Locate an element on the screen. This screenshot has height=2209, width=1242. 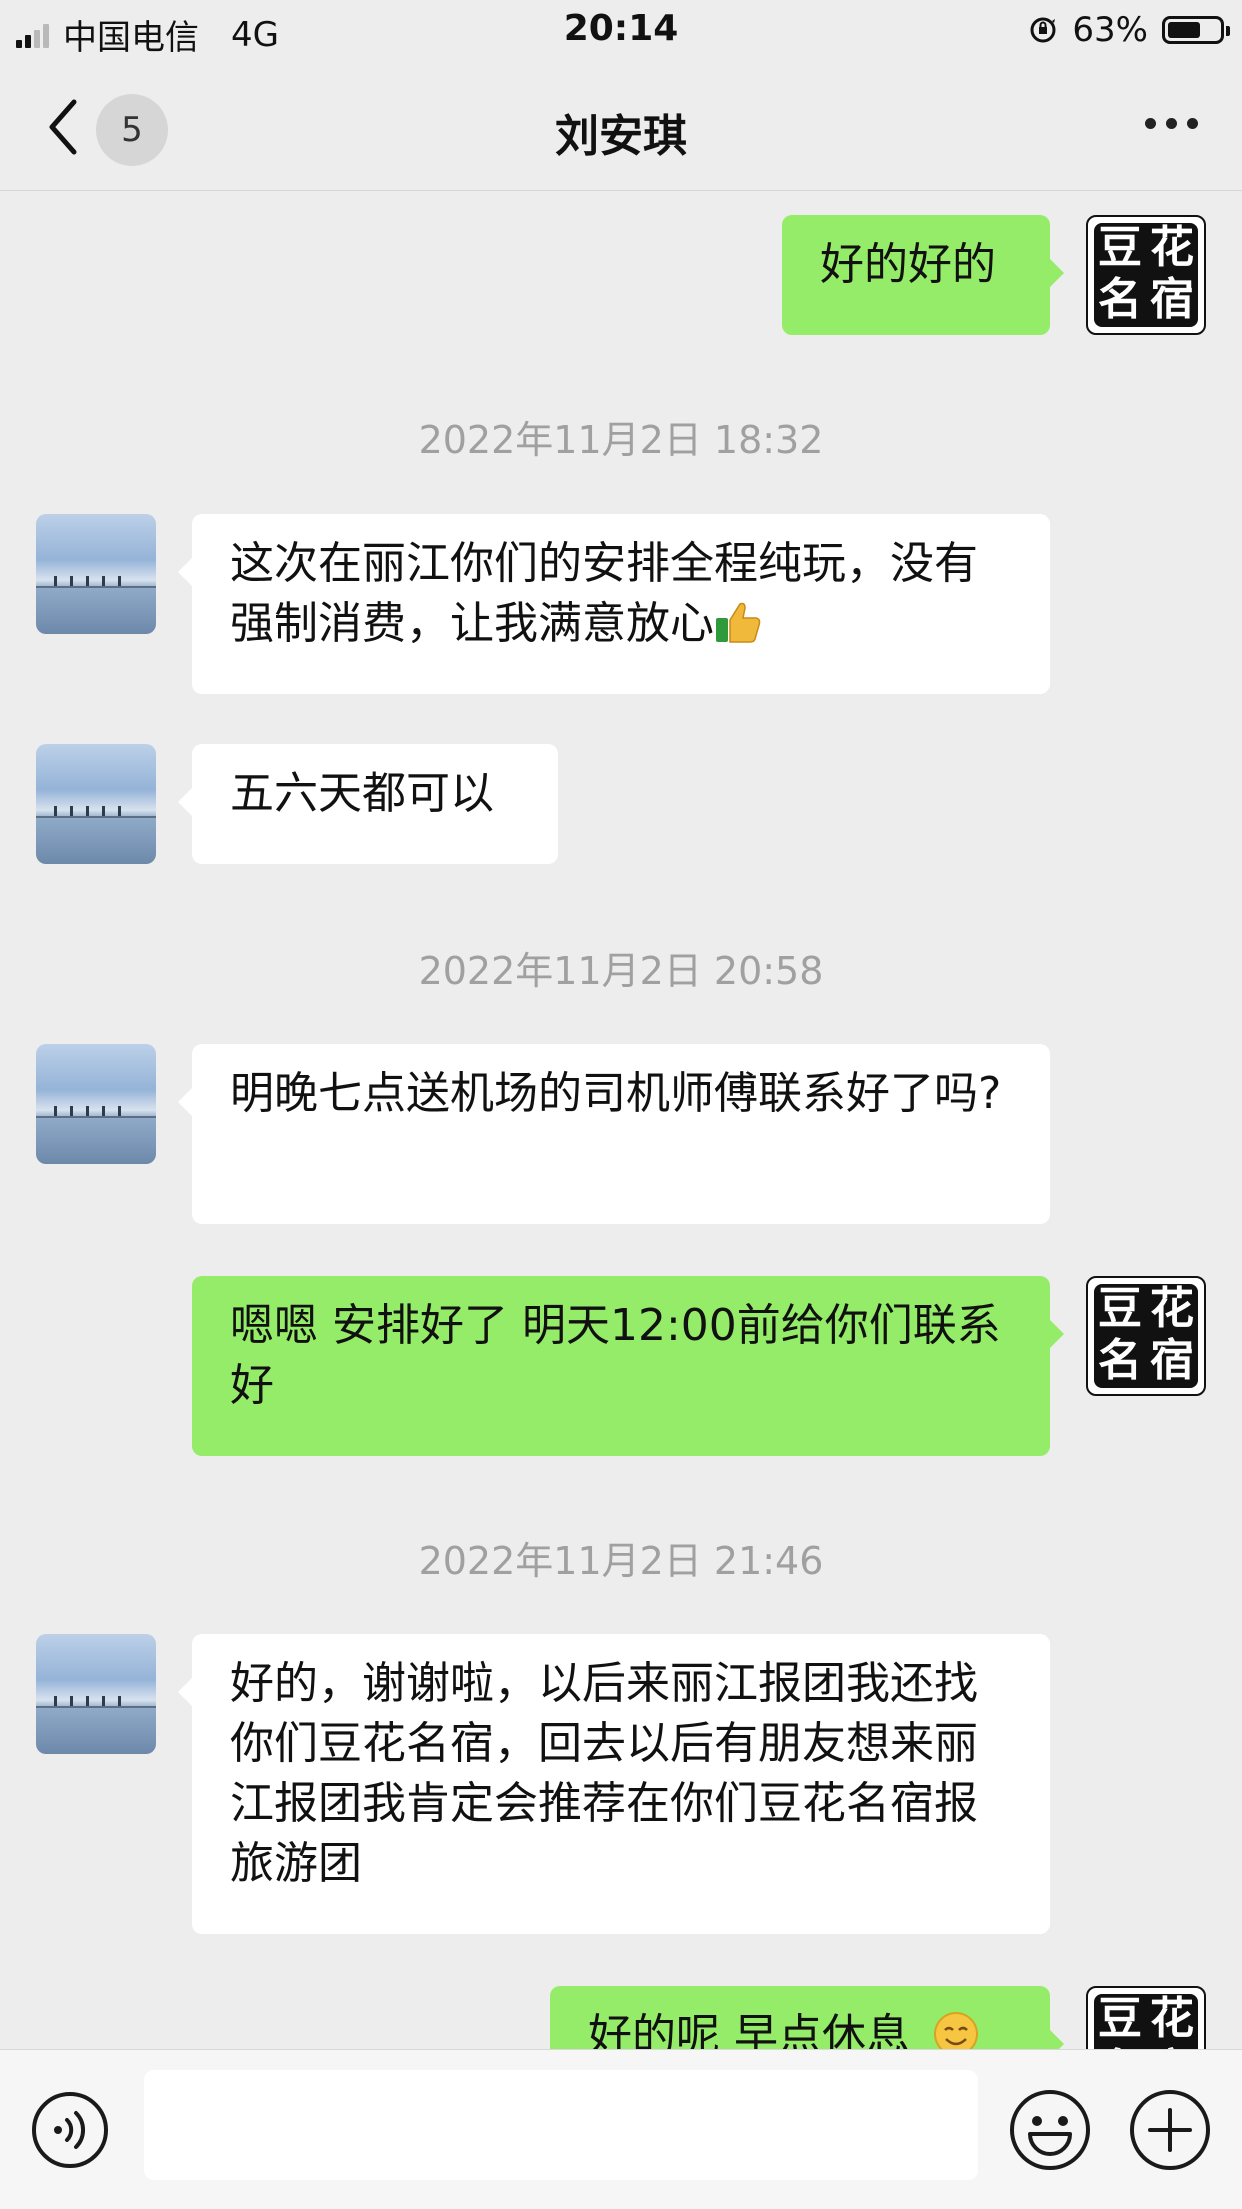
status-bar: 中国电信 4G 20:14 63% is located at coordinates (621, 32).